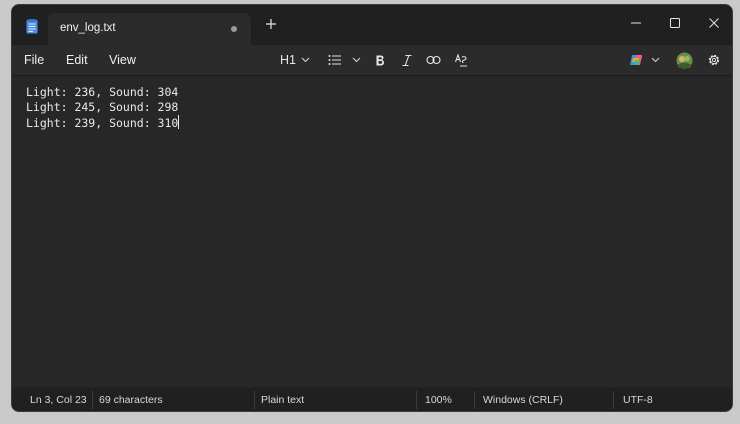 The height and width of the screenshot is (424, 740). I want to click on clear-format-icon, so click(460, 60).